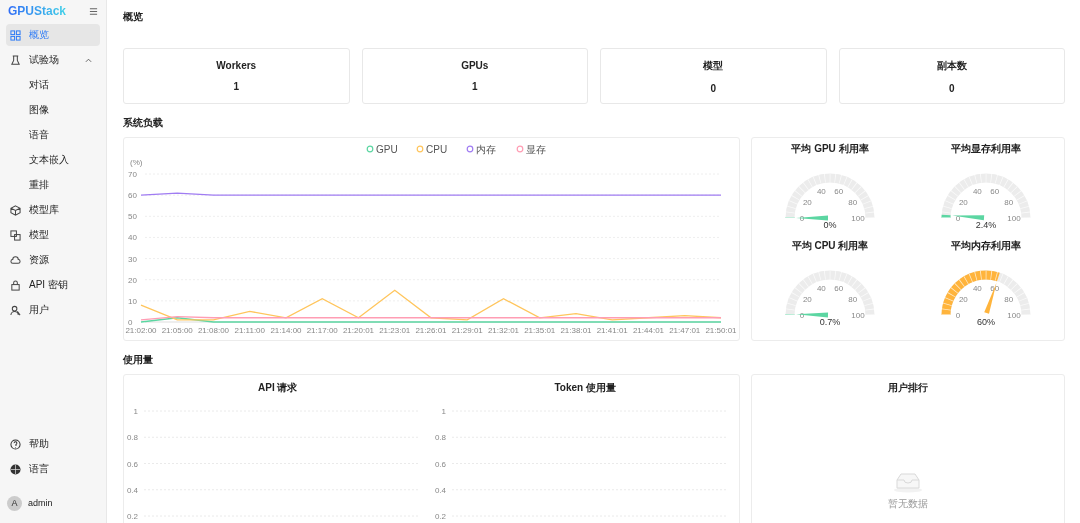  What do you see at coordinates (40, 503) in the screenshot?
I see `user-name: admin` at bounding box center [40, 503].